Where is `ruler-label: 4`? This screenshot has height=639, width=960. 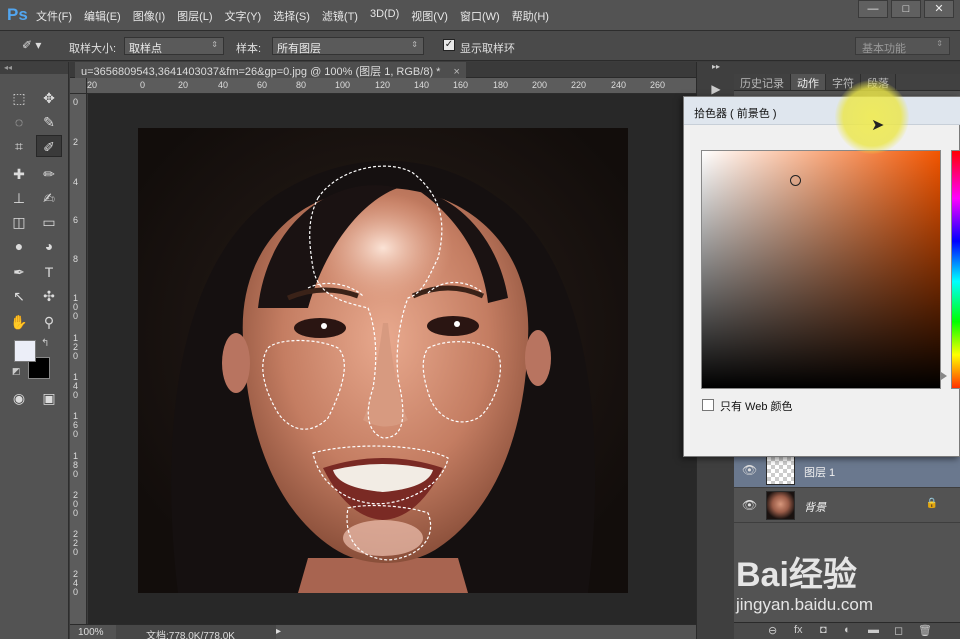 ruler-label: 4 is located at coordinates (76, 182).